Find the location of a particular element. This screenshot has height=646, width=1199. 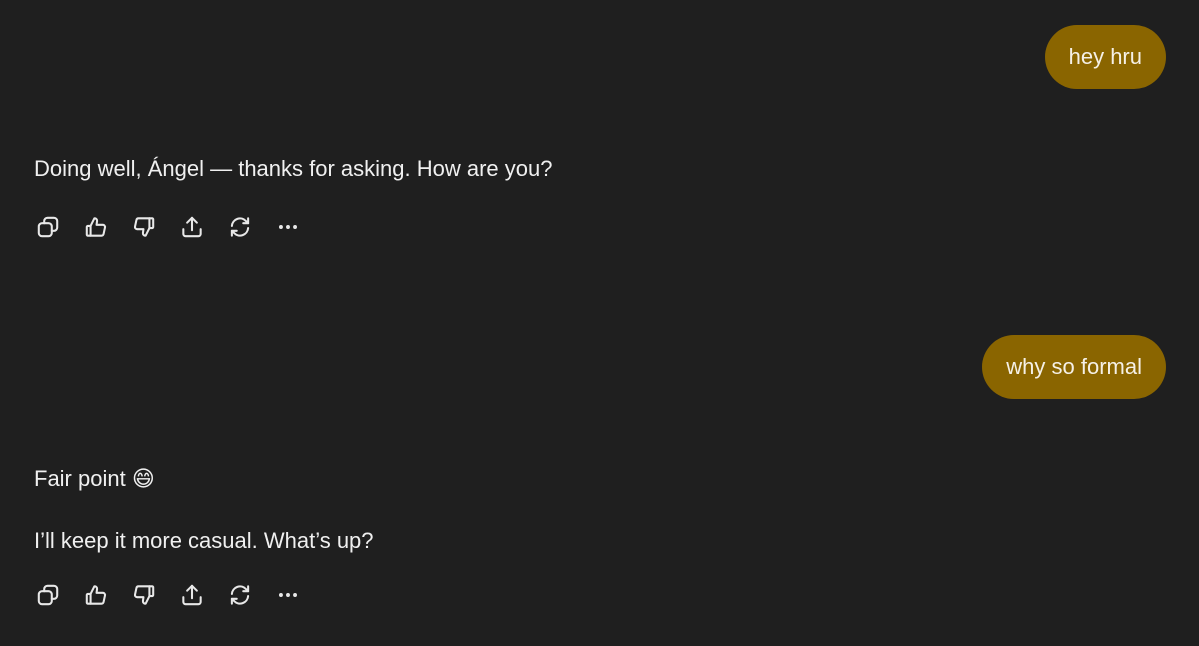

assistant-message-paragraph: Fair point 😄 is located at coordinates (94, 478).